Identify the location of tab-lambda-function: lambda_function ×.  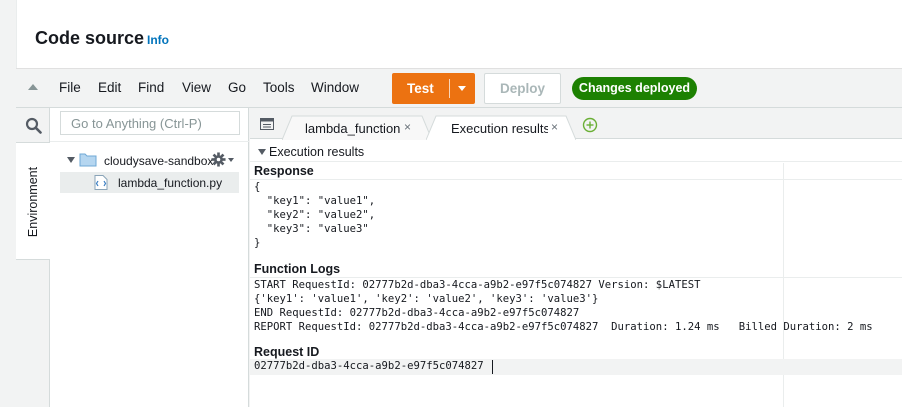
(357, 127).